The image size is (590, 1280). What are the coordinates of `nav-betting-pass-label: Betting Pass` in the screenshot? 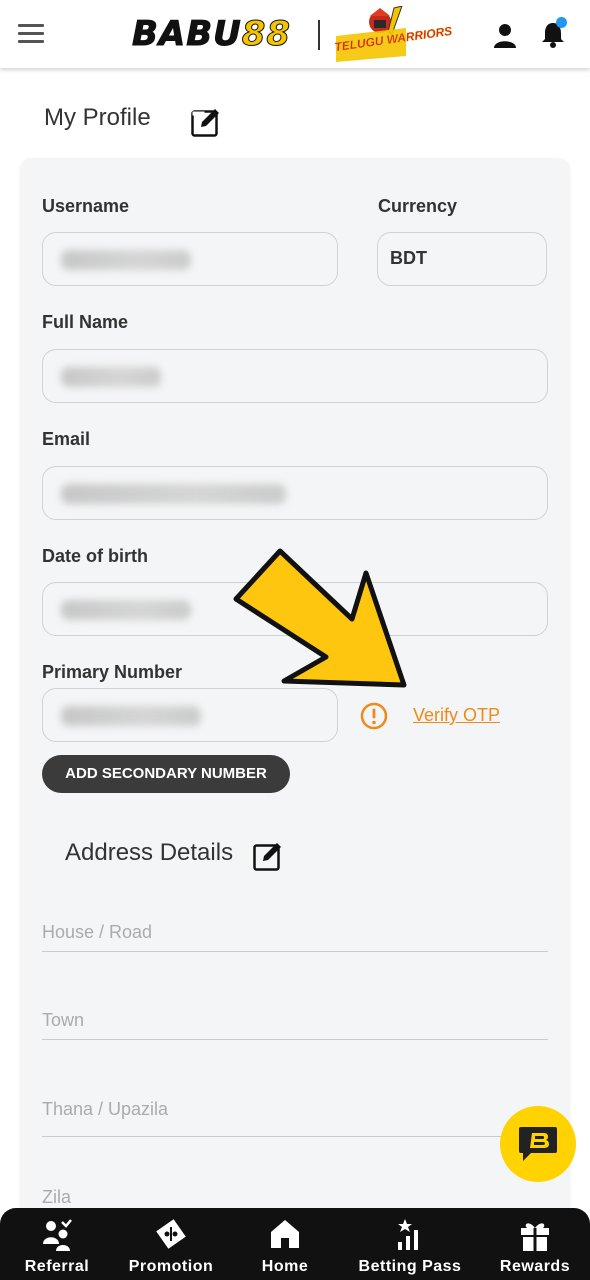 It's located at (410, 1266).